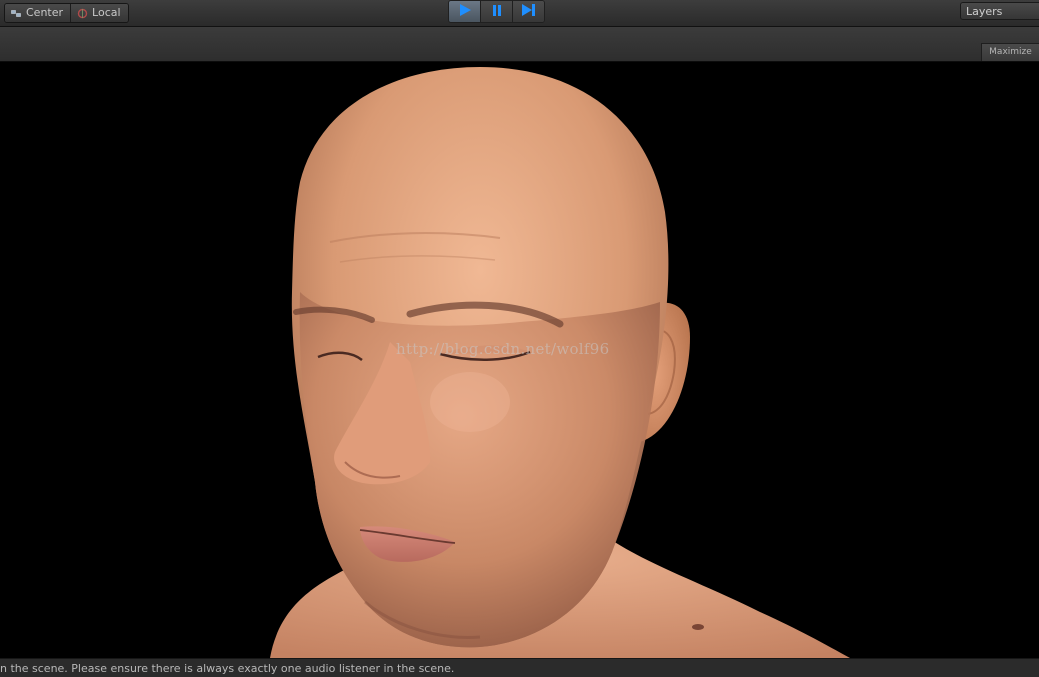  What do you see at coordinates (16, 13) in the screenshot?
I see `pivot-center-icon` at bounding box center [16, 13].